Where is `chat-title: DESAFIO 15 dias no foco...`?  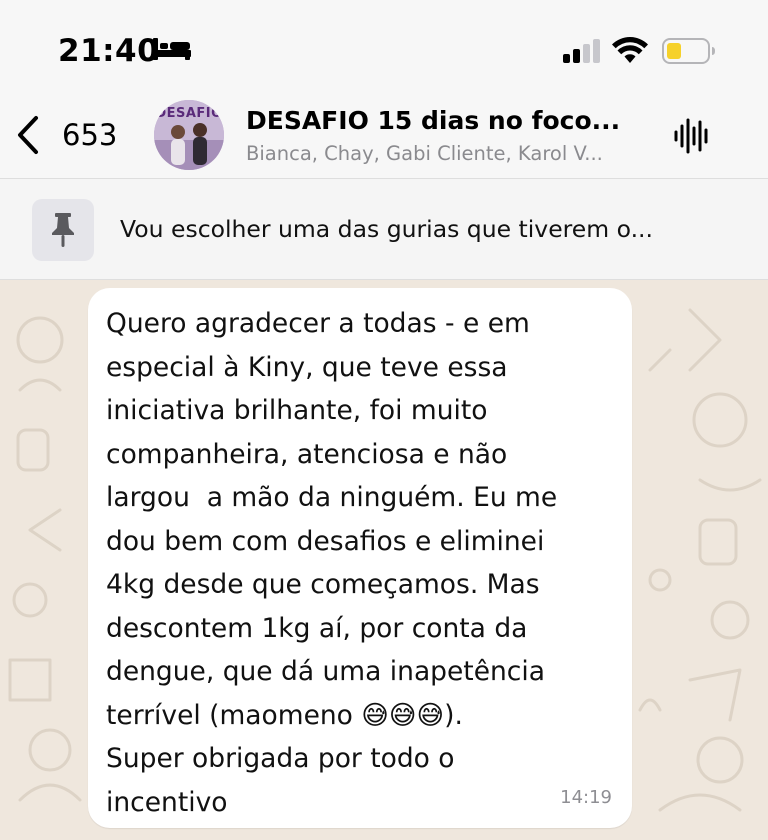
chat-title: DESAFIO 15 dias no foco... is located at coordinates (446, 120).